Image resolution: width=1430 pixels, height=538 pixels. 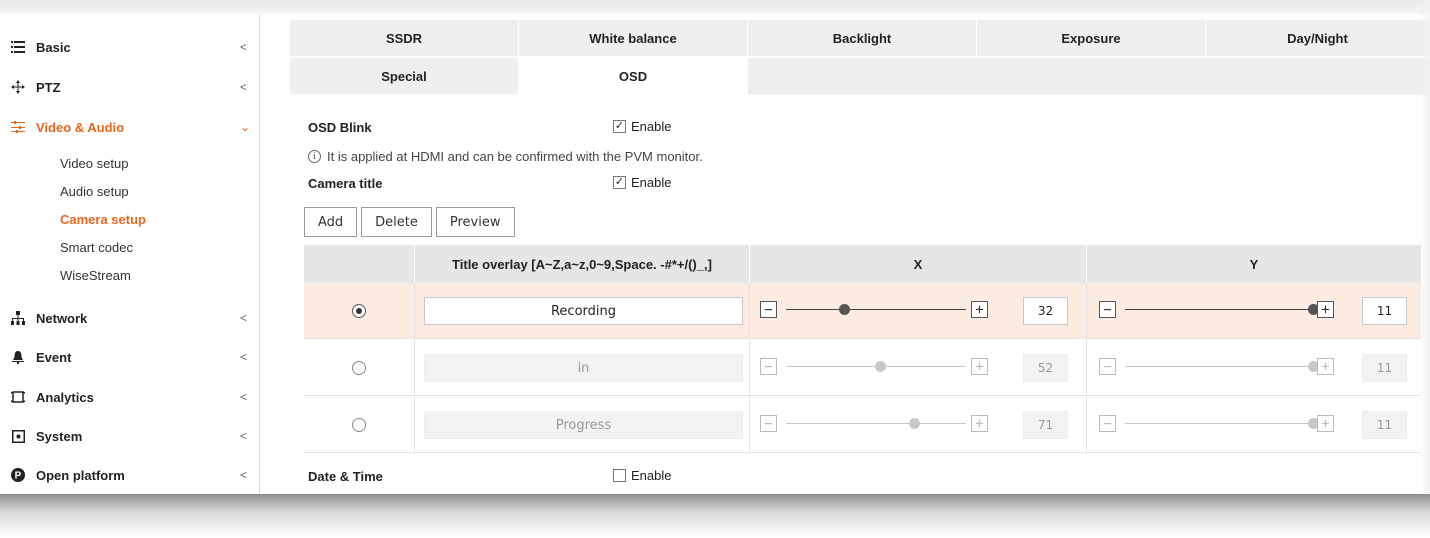 What do you see at coordinates (918, 264) in the screenshot?
I see `header-x: X` at bounding box center [918, 264].